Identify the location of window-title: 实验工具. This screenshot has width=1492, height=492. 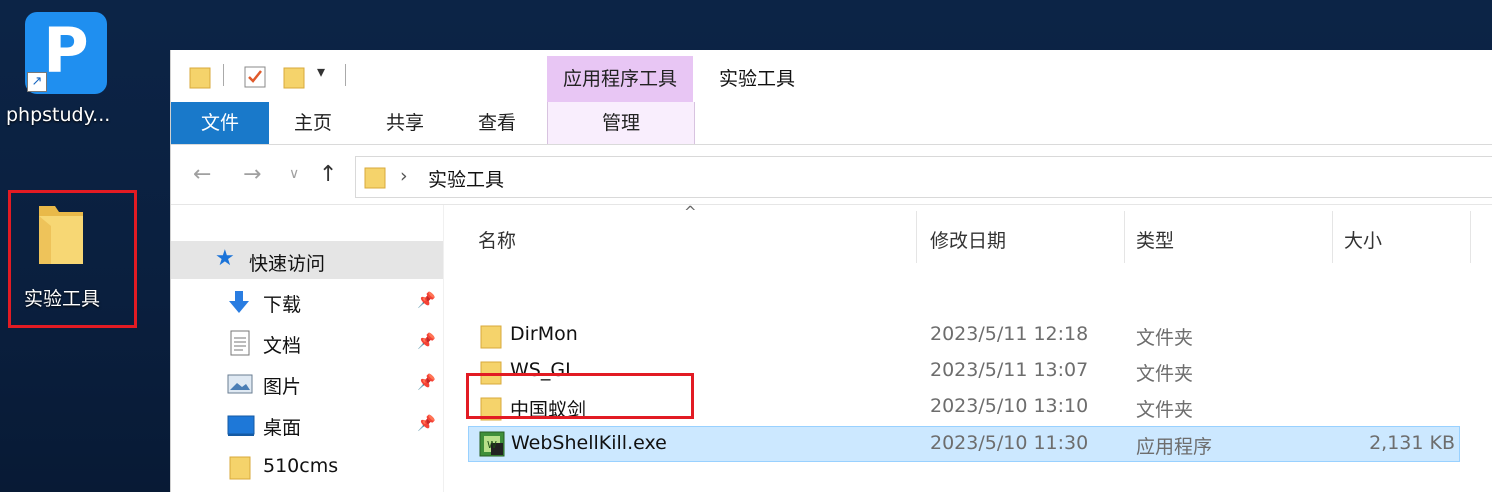
(757, 79).